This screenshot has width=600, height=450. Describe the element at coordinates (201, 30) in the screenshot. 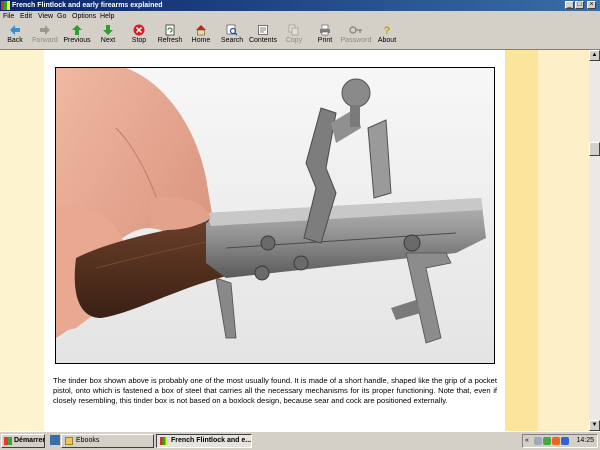

I see `home-icon` at that location.